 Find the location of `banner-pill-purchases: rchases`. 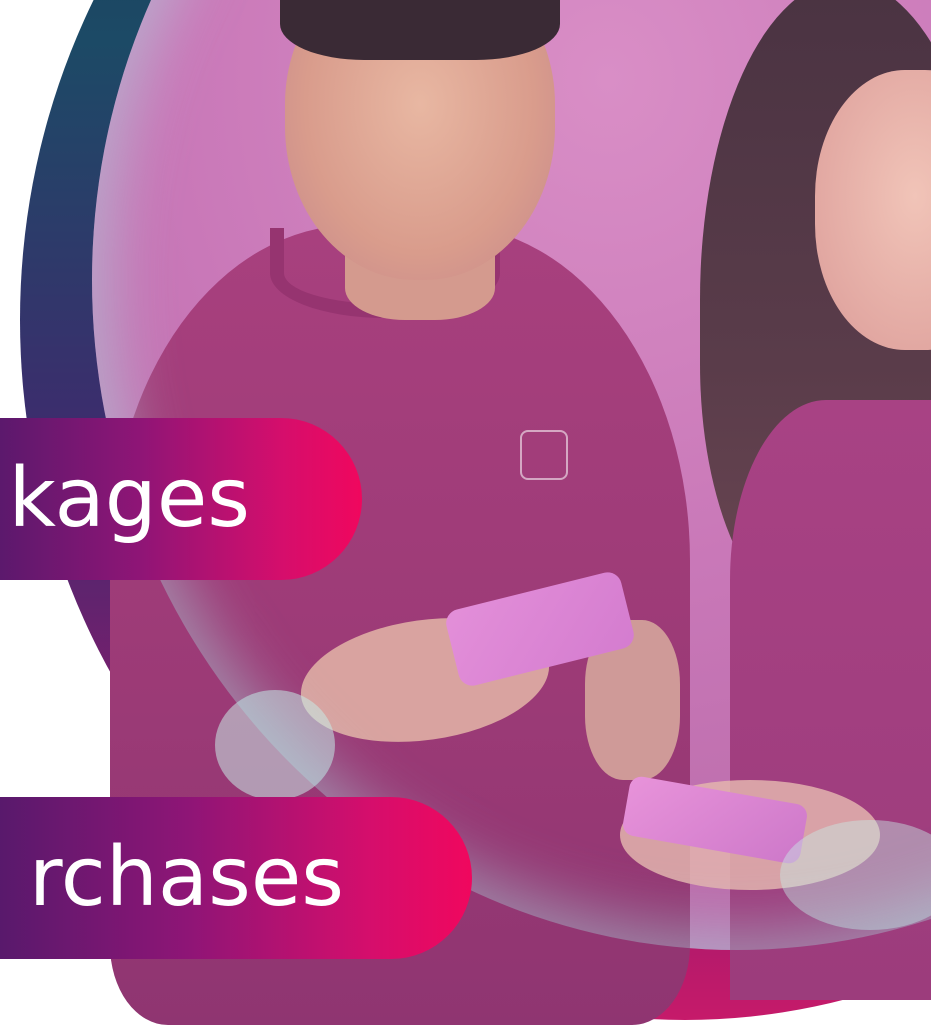

banner-pill-purchases: rchases is located at coordinates (236, 878).